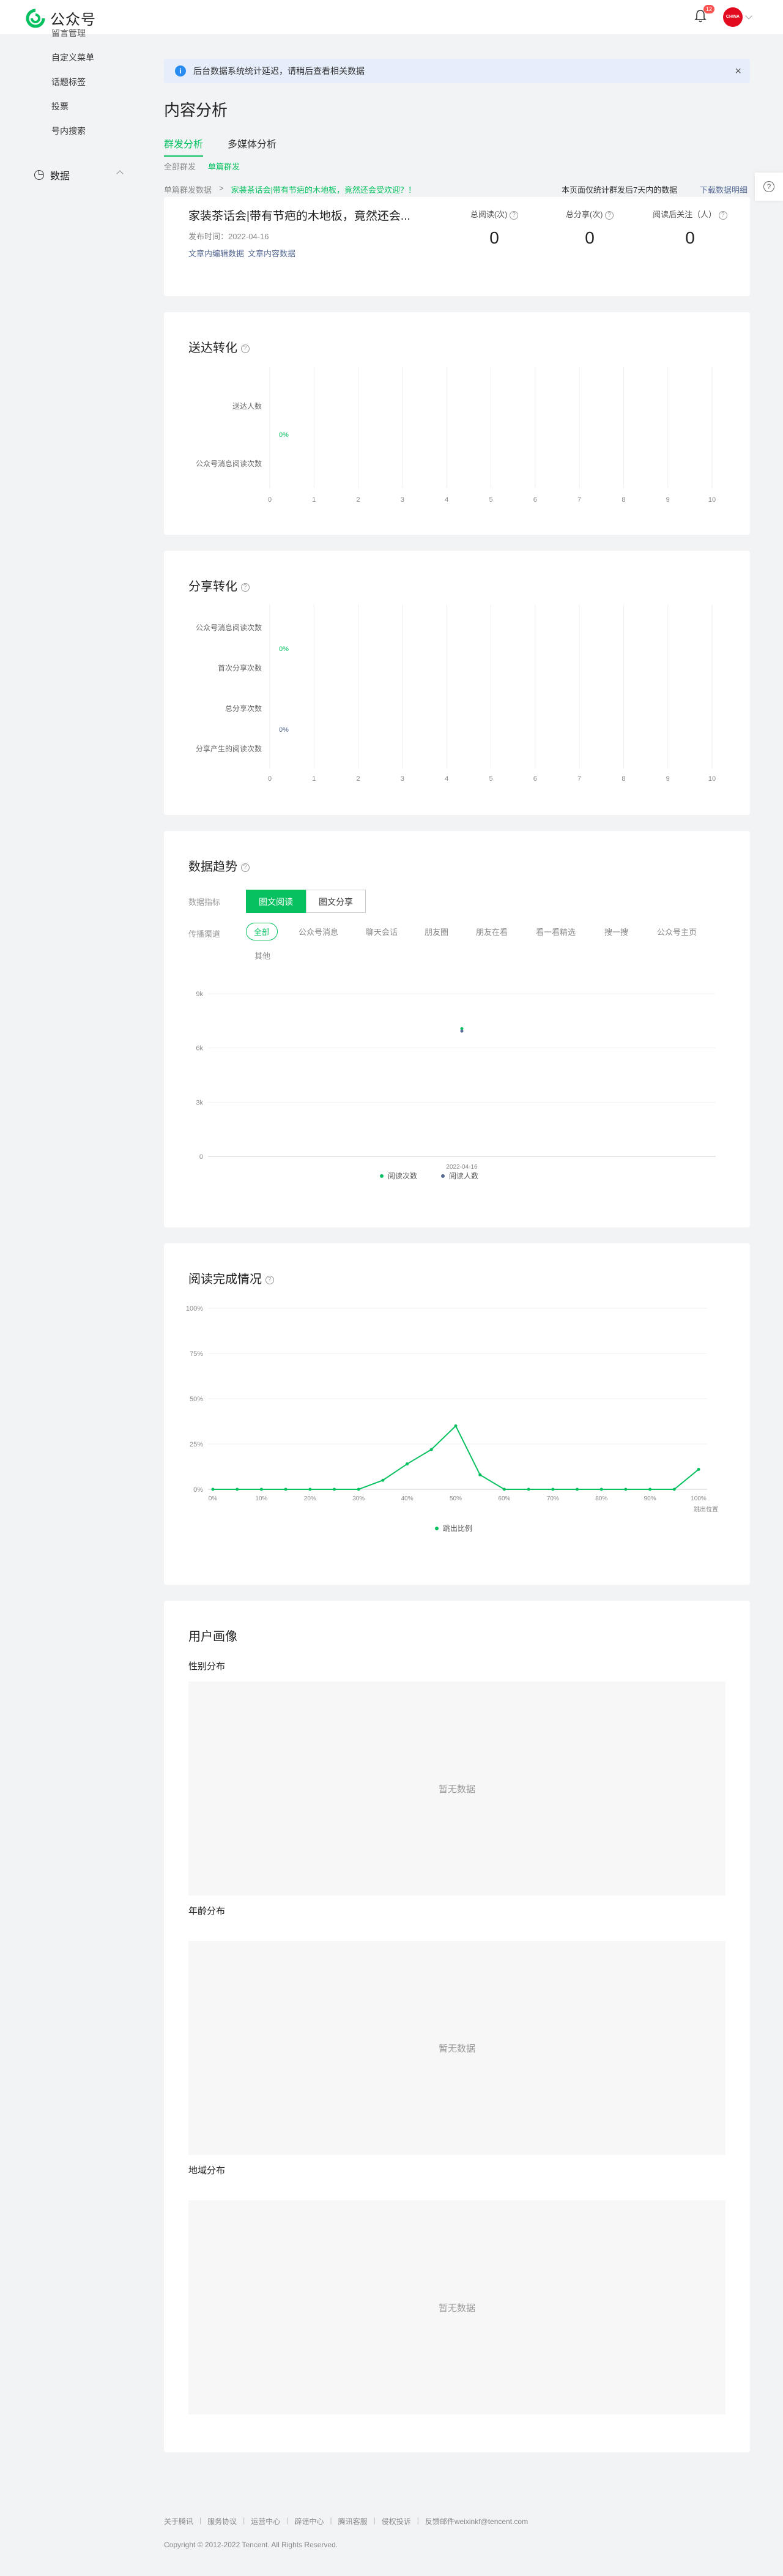  I want to click on breadcrumb-parent: 单篇群发数据, so click(188, 189).